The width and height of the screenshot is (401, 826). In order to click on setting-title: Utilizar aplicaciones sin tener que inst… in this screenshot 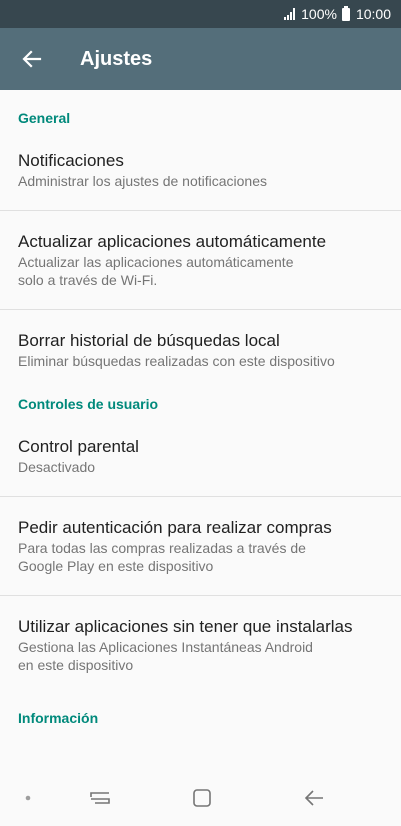, I will do `click(185, 626)`.